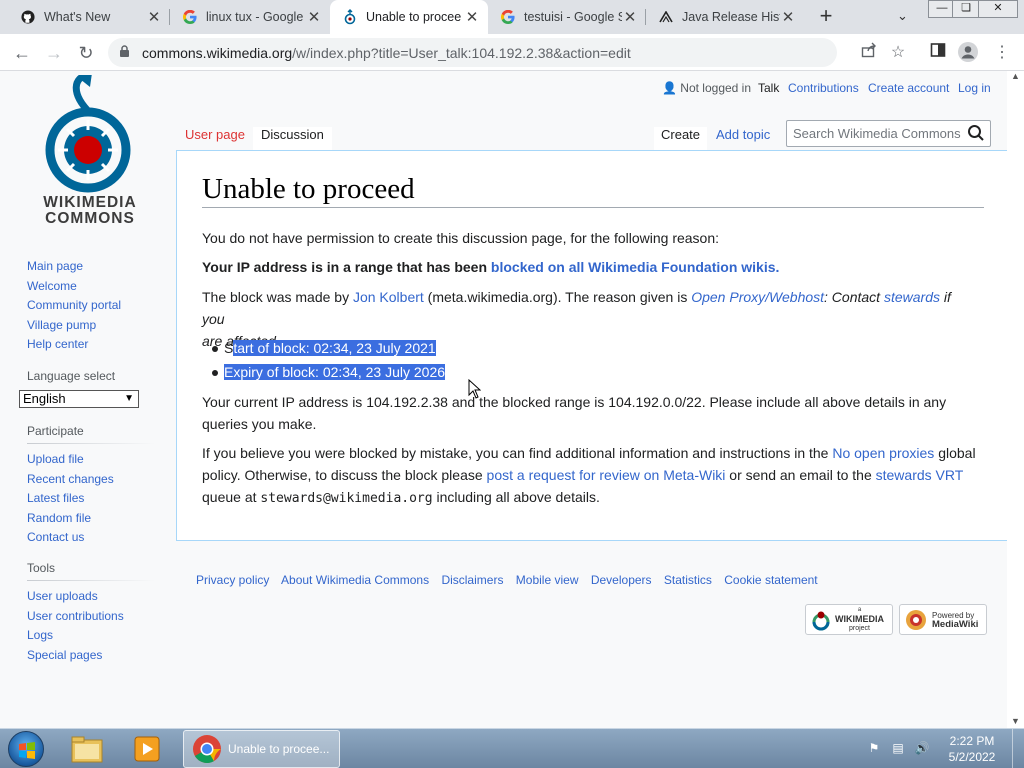 The height and width of the screenshot is (768, 1024). Describe the element at coordinates (92, 519) in the screenshot. I see `sidebar-item-random-file: Random file` at that location.